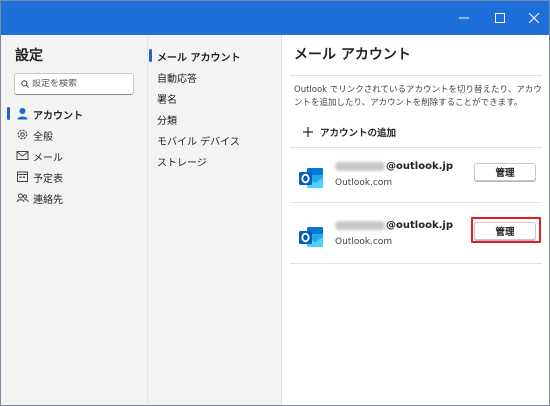 The height and width of the screenshot is (406, 550). I want to click on subnav-item-auto-reply: 自動応答, so click(215, 77).